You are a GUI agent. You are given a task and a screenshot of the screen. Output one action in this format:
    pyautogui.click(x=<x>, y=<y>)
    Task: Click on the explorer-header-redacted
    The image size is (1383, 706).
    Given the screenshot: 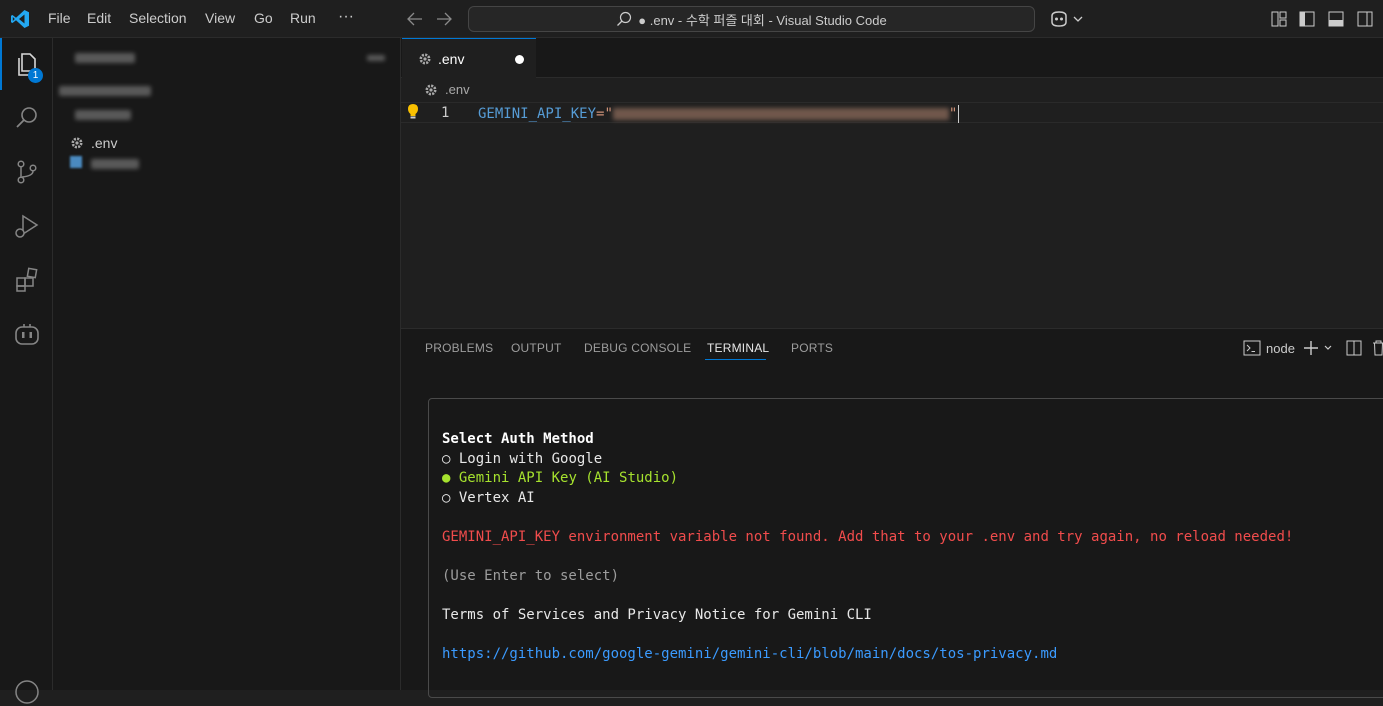 What is the action you would take?
    pyautogui.click(x=105, y=58)
    